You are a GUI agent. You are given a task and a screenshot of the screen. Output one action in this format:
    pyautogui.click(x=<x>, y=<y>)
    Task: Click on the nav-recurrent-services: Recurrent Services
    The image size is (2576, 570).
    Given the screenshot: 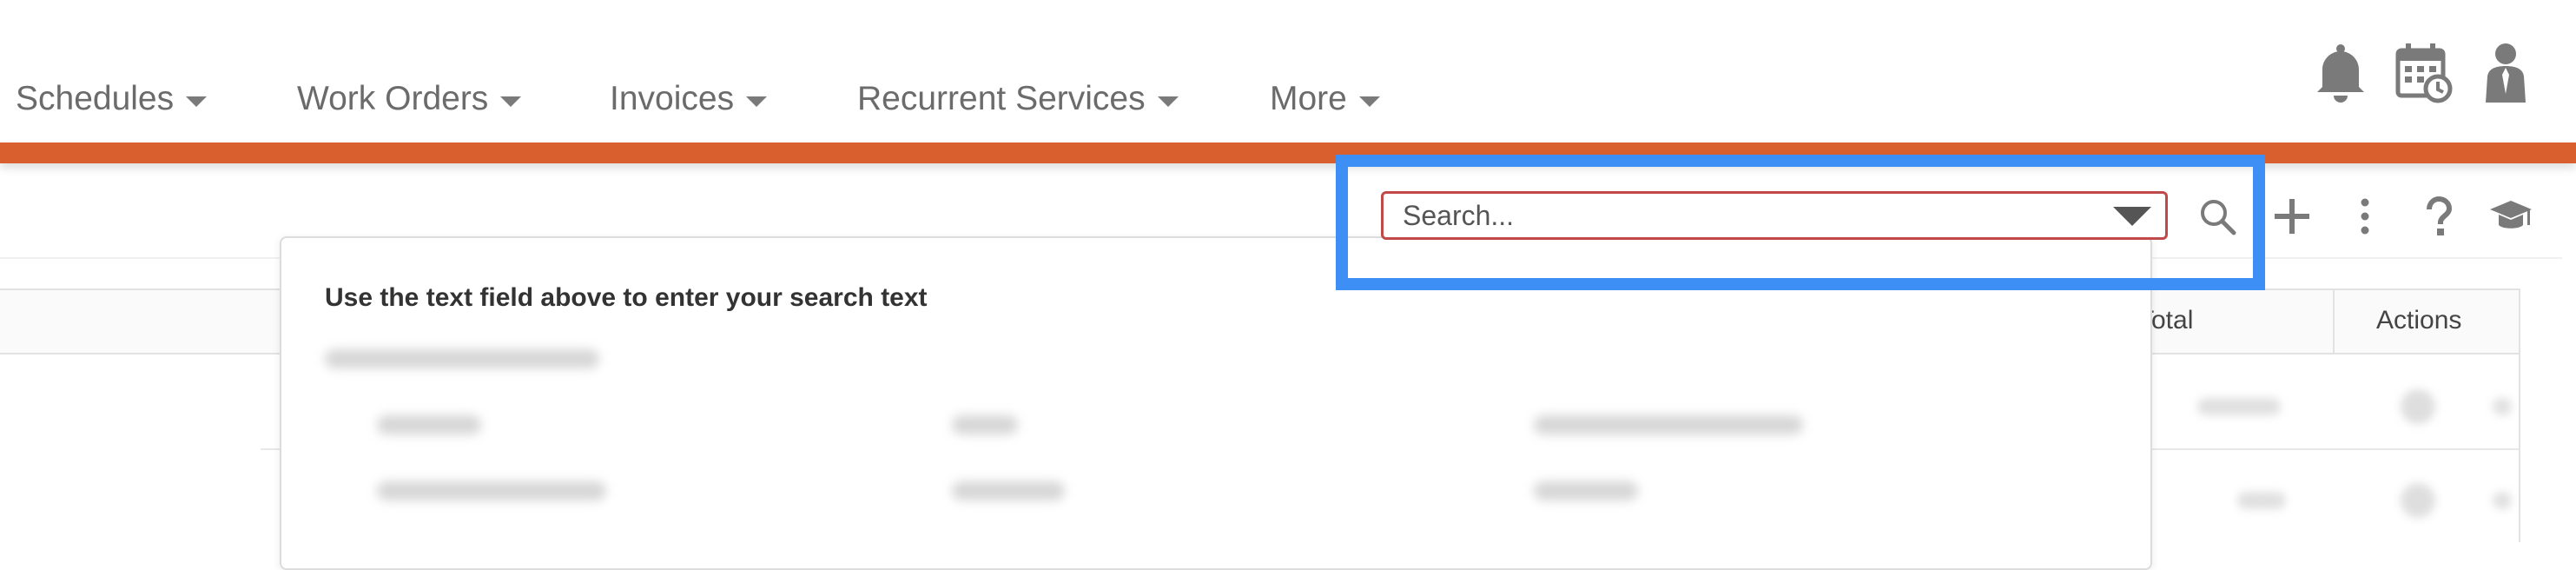 What is the action you would take?
    pyautogui.click(x=1018, y=99)
    